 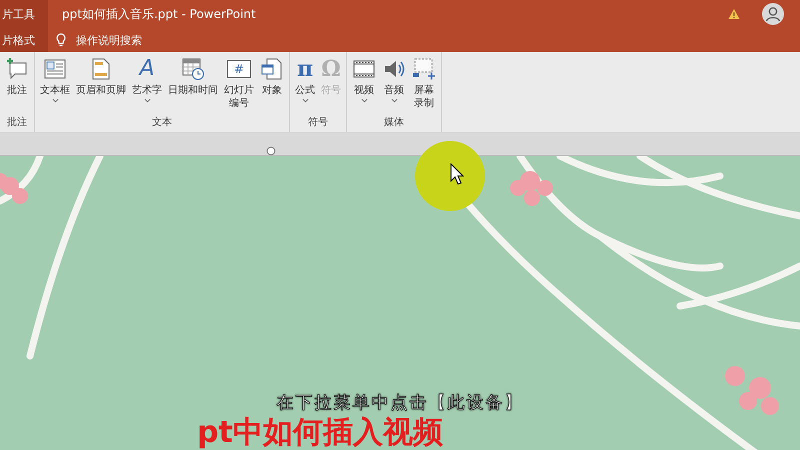 I want to click on slide-title: pt中如何插入视频, so click(x=320, y=433).